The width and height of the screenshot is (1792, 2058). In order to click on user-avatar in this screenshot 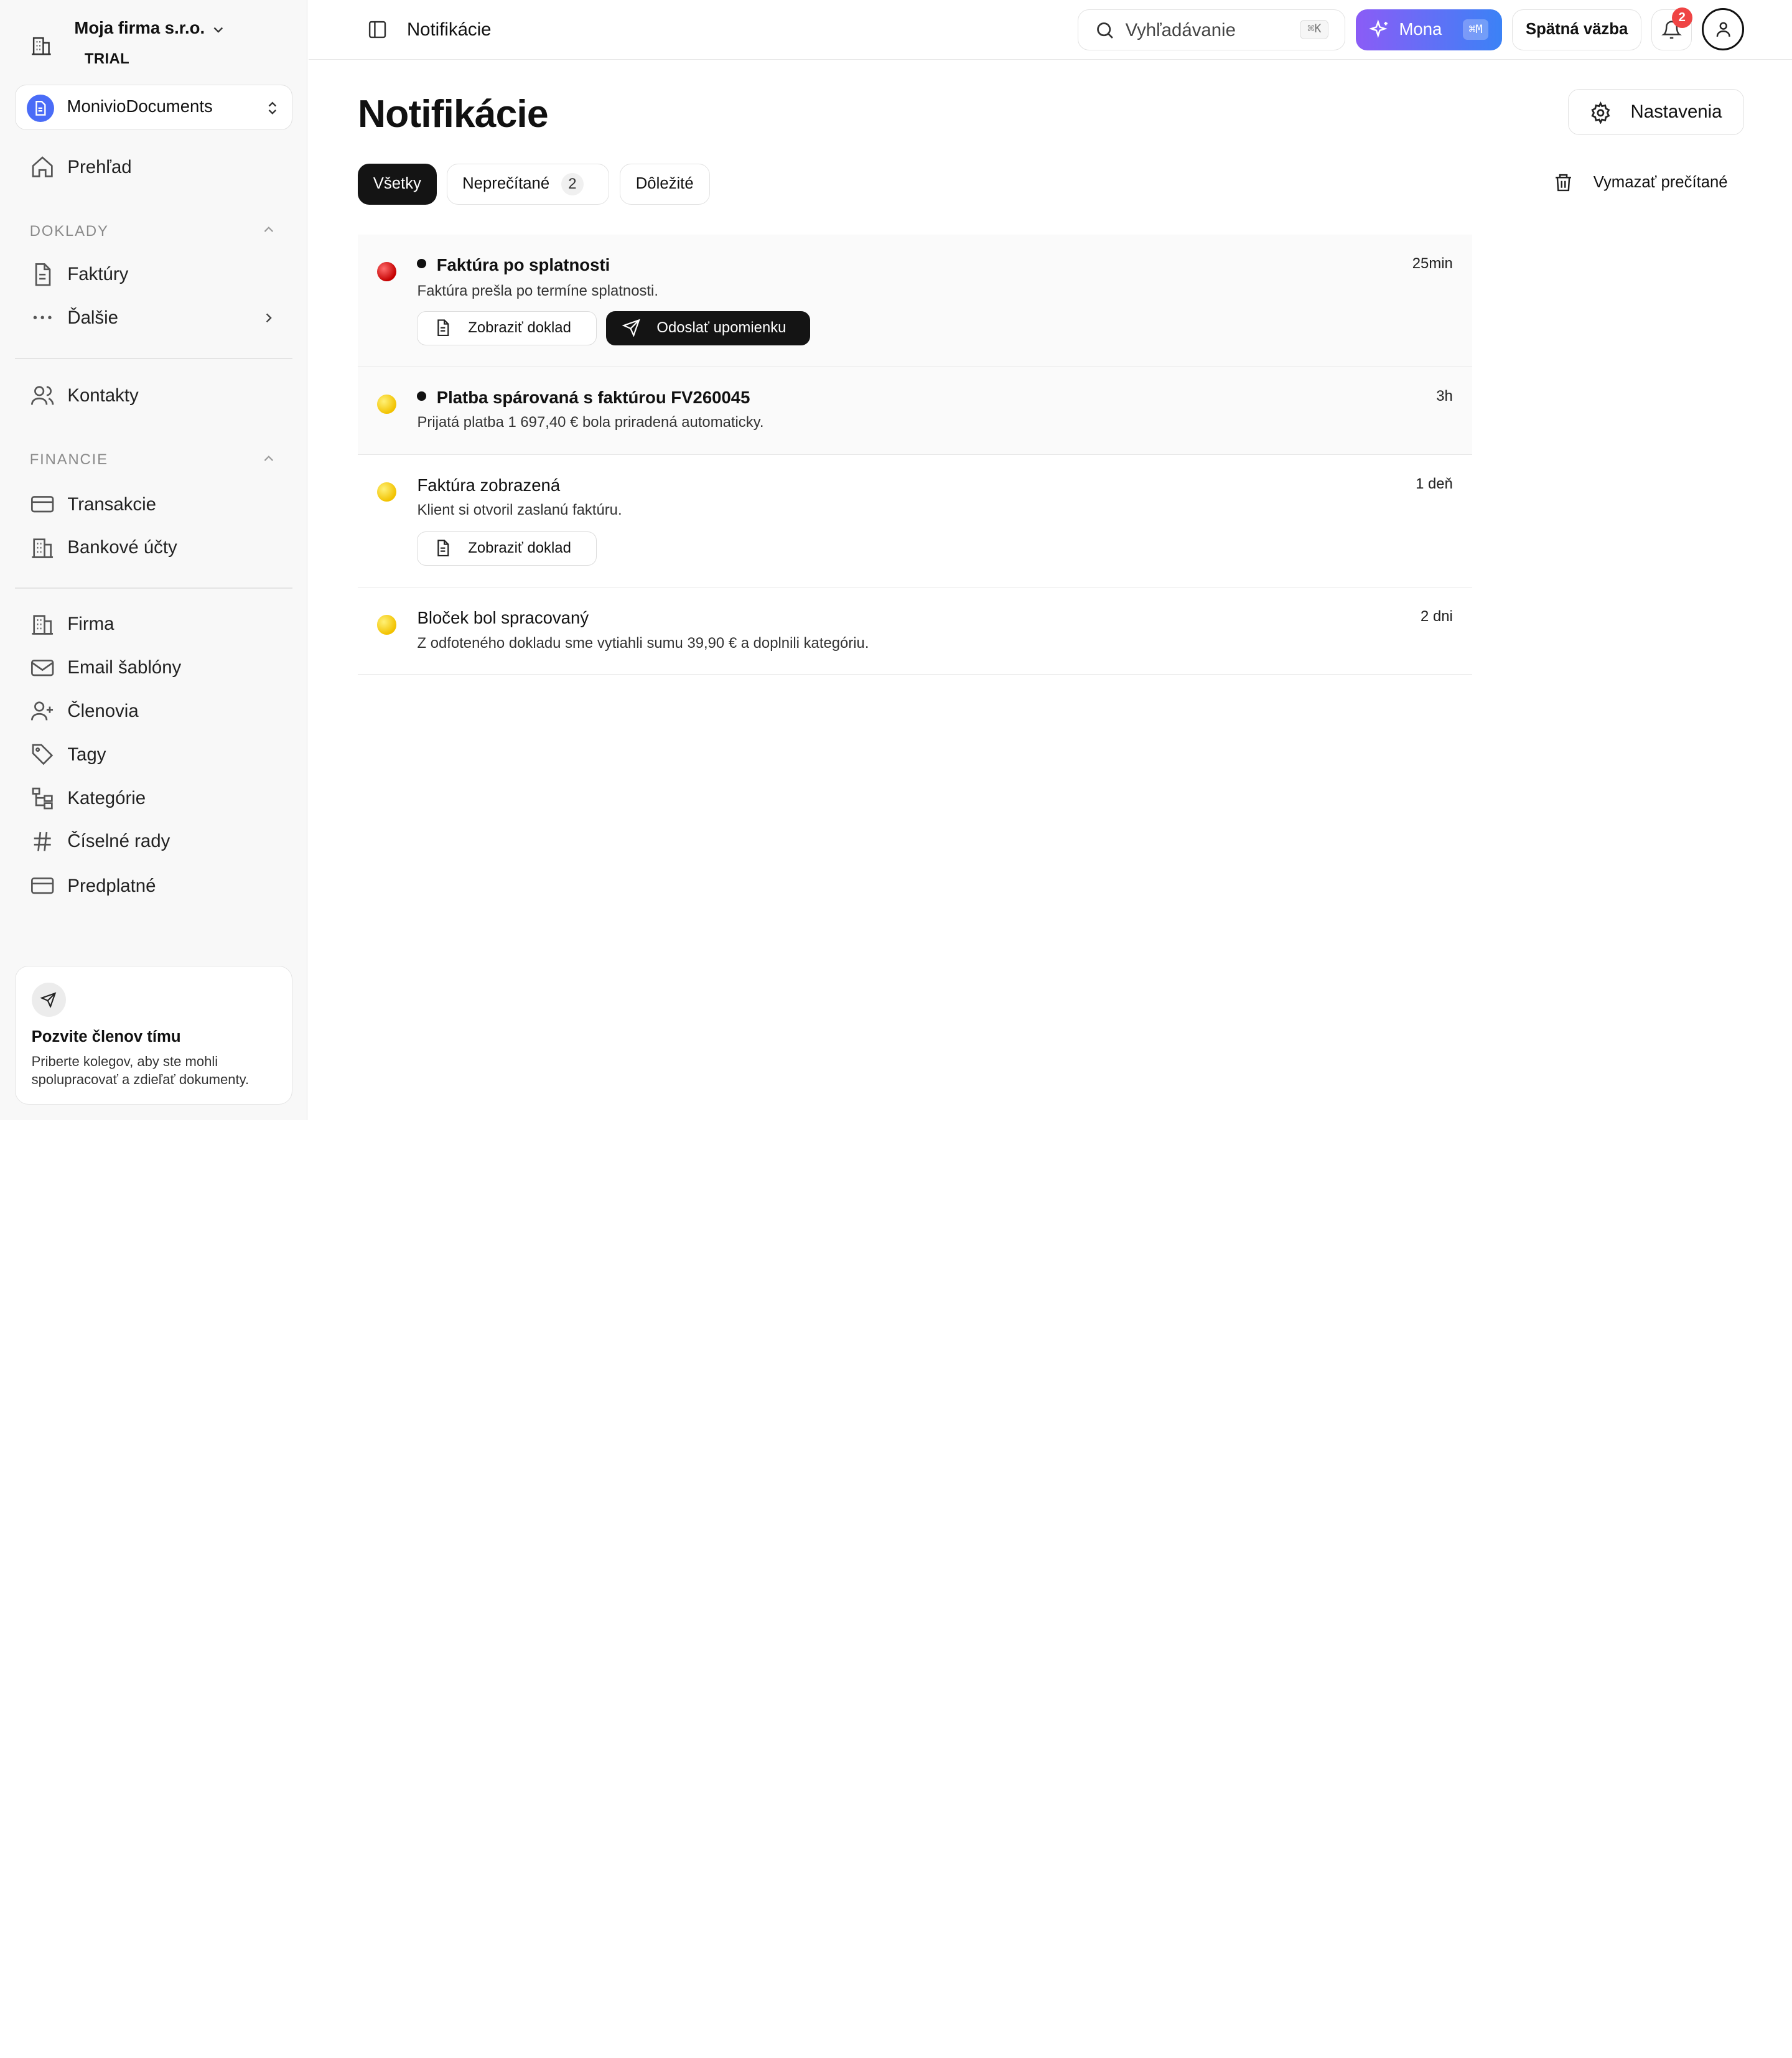, I will do `click(1723, 29)`.